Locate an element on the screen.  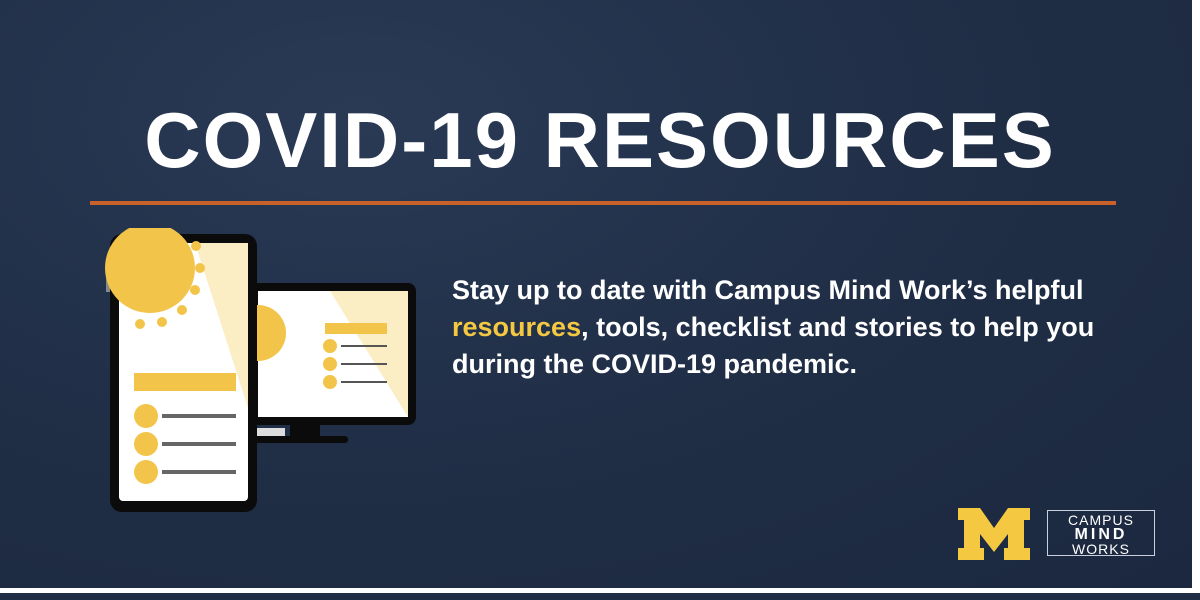
phone-icon is located at coordinates (181, 370).